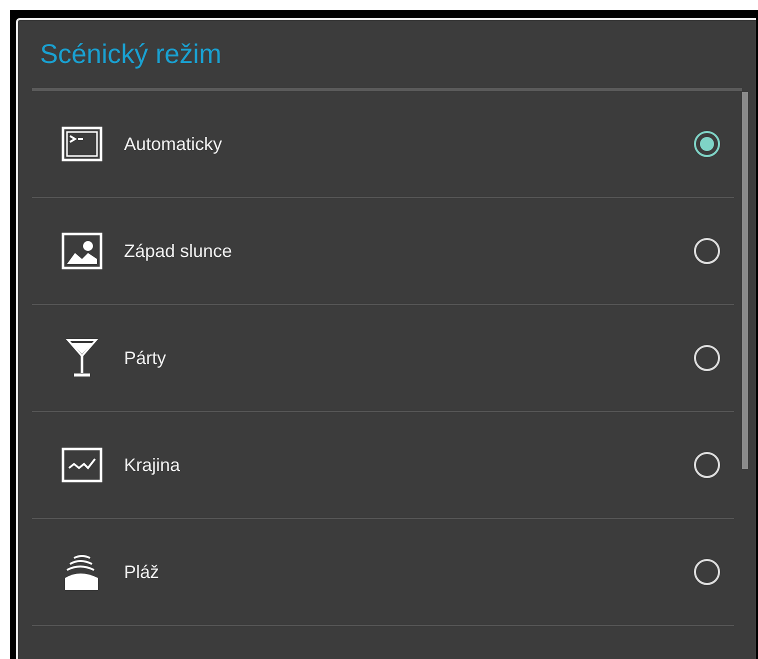 The image size is (758, 659). I want to click on dialog-title: Scénický režim, so click(131, 54).